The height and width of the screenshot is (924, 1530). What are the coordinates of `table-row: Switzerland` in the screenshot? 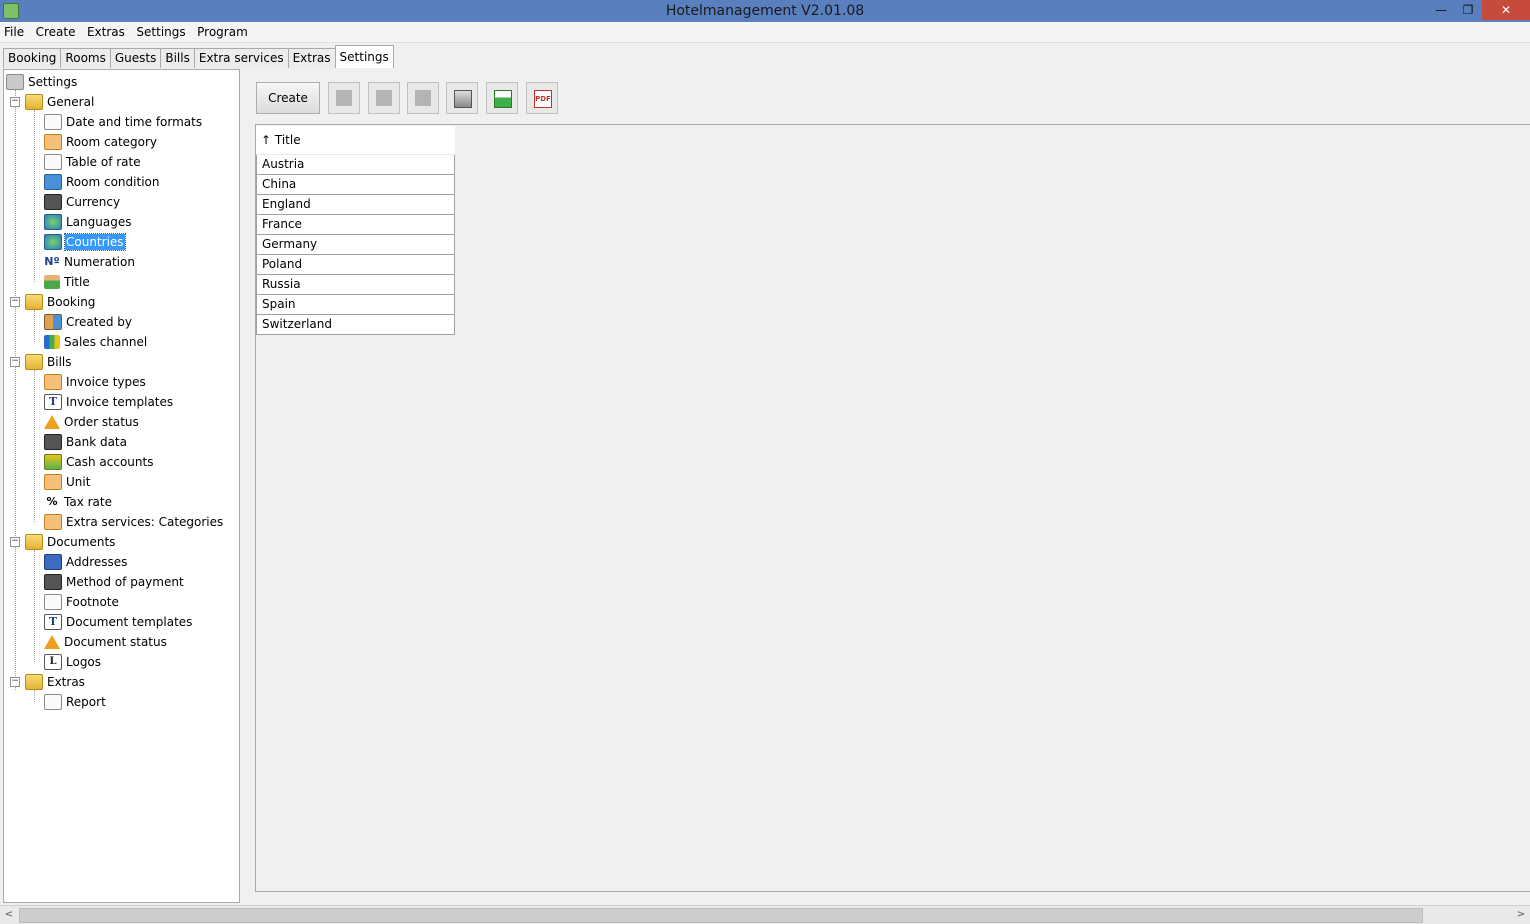 It's located at (355, 325).